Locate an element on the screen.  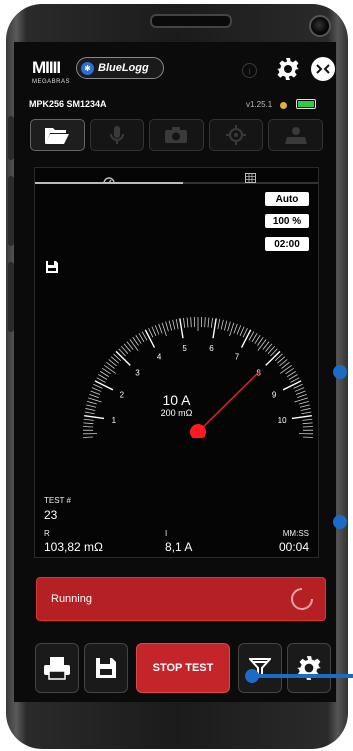
gauge-resistance-readout: 200 mΩ is located at coordinates (176, 413).